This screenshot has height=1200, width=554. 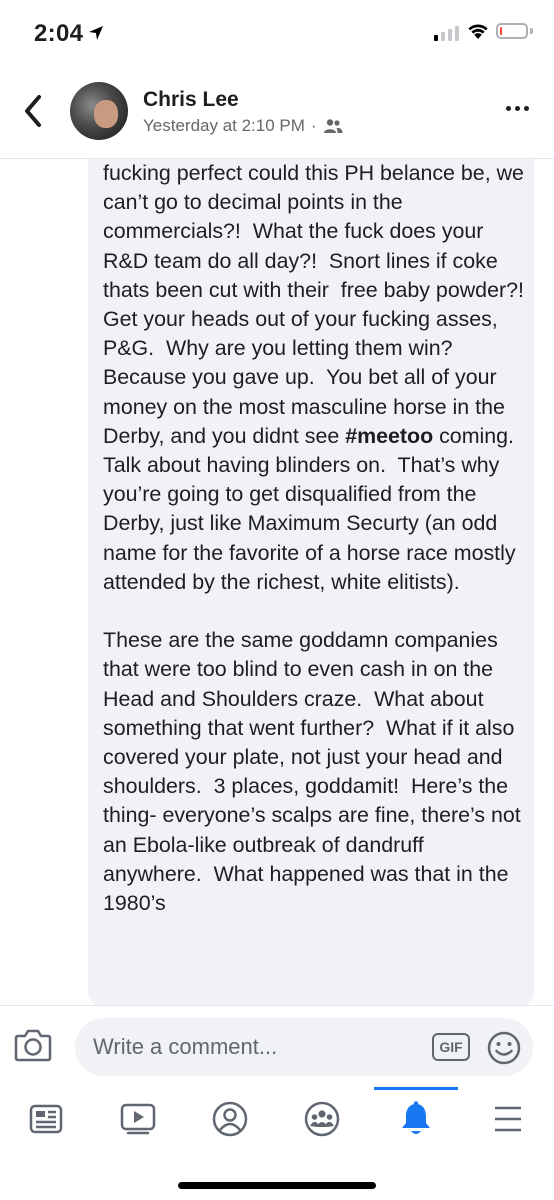 I want to click on tab-news-feed, so click(x=46, y=1119).